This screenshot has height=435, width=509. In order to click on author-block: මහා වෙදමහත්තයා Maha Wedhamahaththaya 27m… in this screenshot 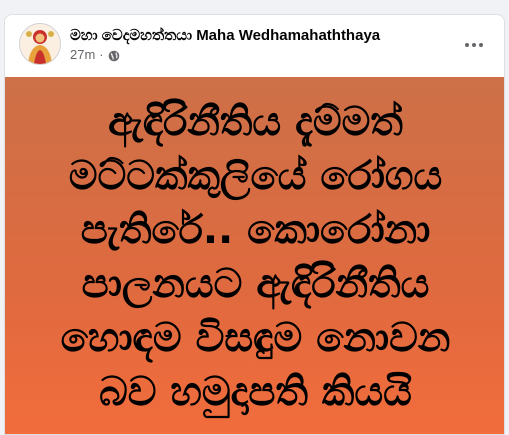, I will do `click(225, 44)`.